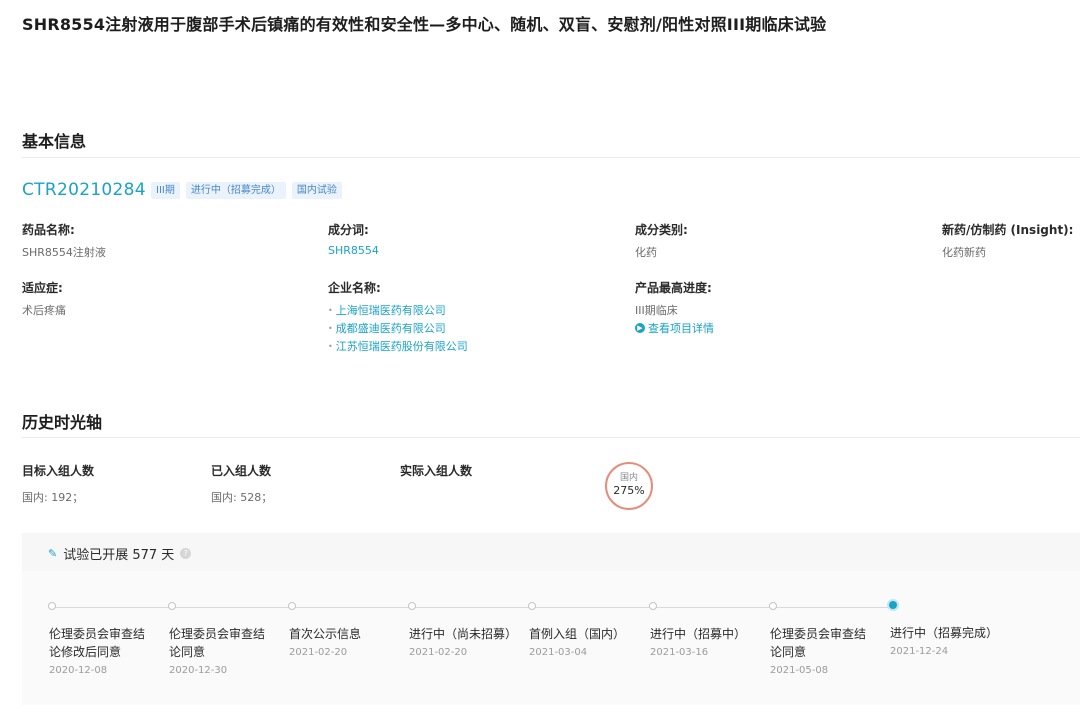 This screenshot has width=1080, height=713. What do you see at coordinates (629, 490) in the screenshot?
I see `pct-value: 275%` at bounding box center [629, 490].